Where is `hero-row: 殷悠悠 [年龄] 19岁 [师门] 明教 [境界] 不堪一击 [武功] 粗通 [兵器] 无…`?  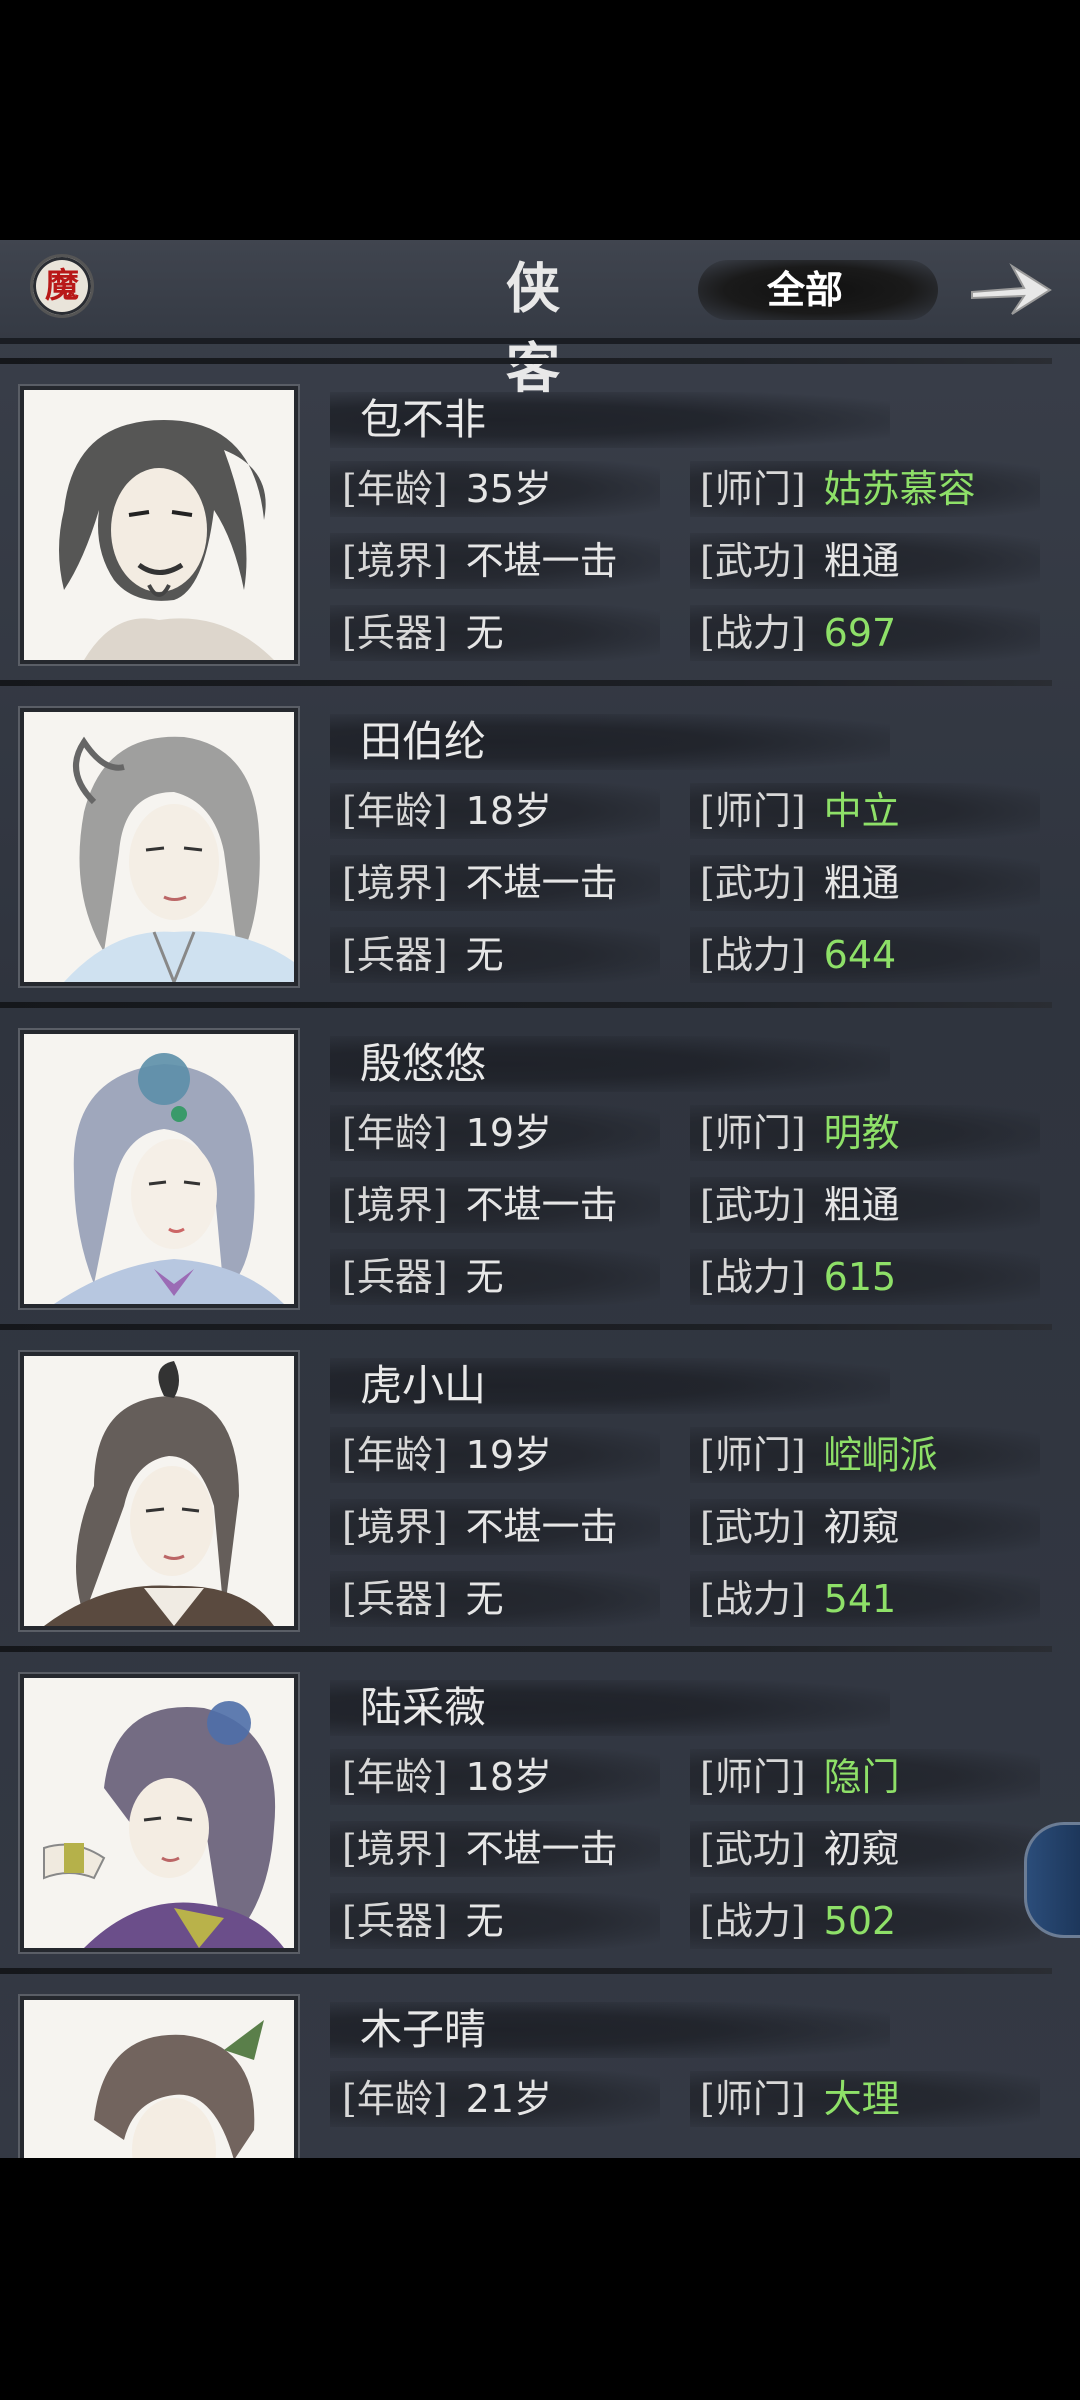
hero-row: 殷悠悠 [年龄] 19岁 [师门] 明教 [境界] 不堪一击 [武功] 粗通 [兵器] 无… is located at coordinates (540, 1163).